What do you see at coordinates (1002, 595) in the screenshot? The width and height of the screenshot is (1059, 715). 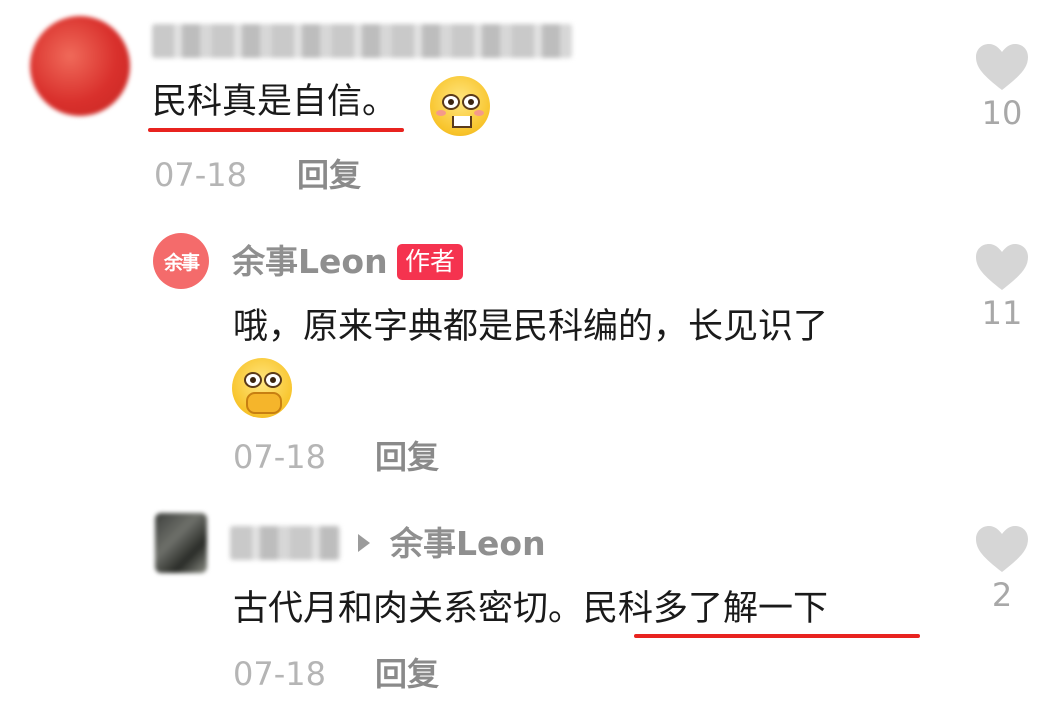 I see `like-count: 2` at bounding box center [1002, 595].